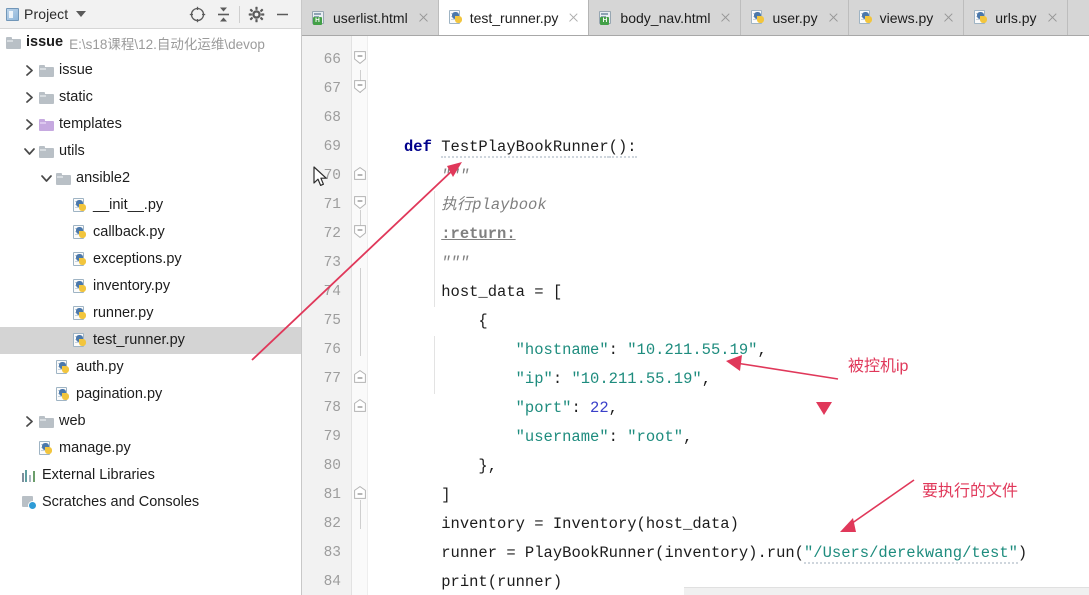 This screenshot has width=1089, height=595. Describe the element at coordinates (326, 581) in the screenshot. I see `line-number: 84` at that location.